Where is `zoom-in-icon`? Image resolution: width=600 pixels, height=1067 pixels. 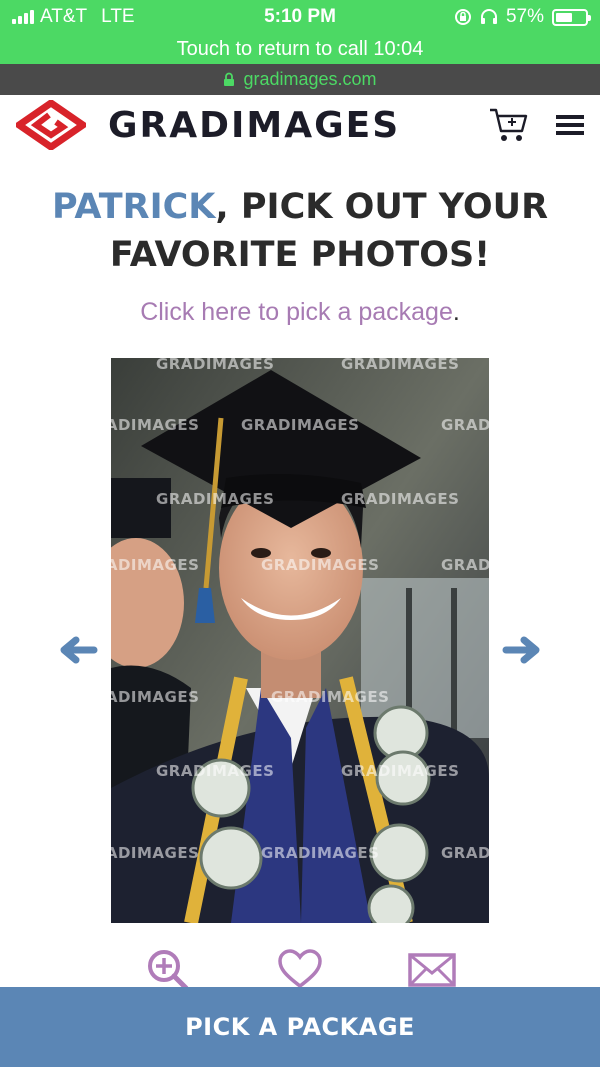 zoom-in-icon is located at coordinates (168, 968).